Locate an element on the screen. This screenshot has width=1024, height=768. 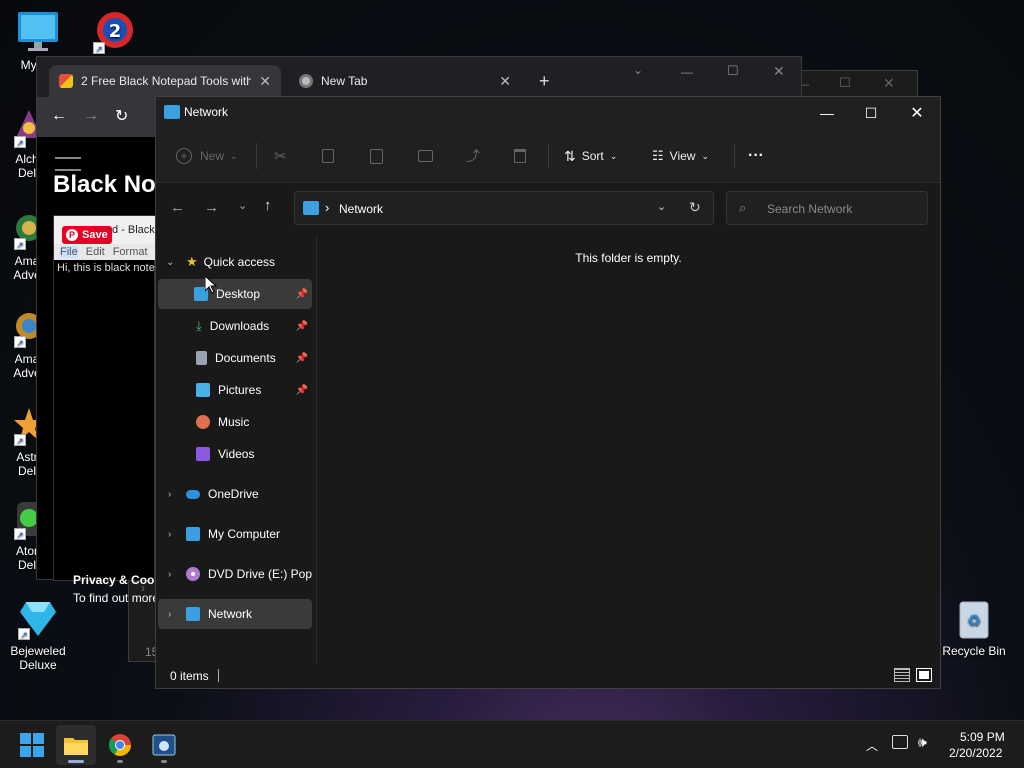
tiles-view-icon is located at coordinates (924, 675).